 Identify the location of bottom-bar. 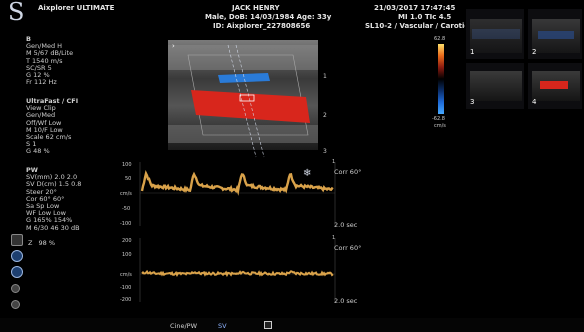
(292, 325).